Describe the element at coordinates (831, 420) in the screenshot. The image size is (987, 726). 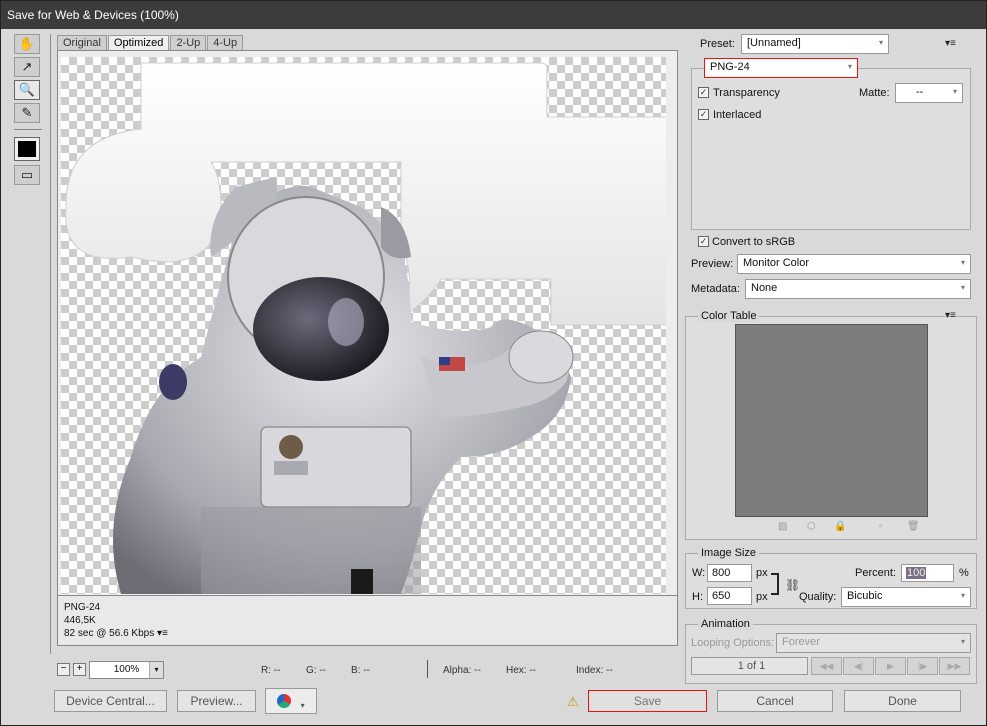
I see `color-table-swatches` at that location.